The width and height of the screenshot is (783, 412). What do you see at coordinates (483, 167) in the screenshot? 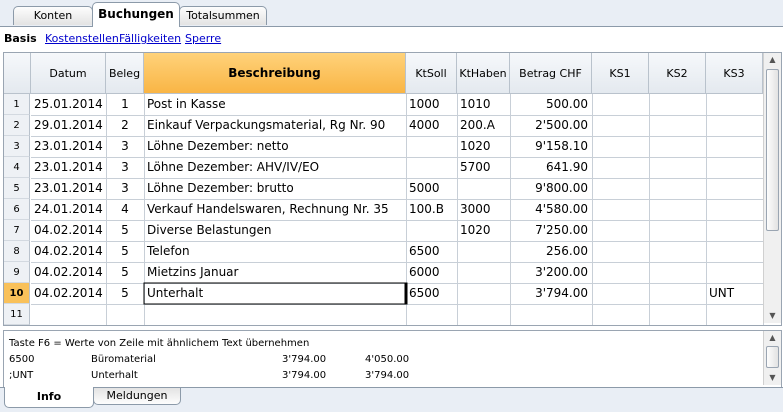
I see `cell-kthaben: 5700` at bounding box center [483, 167].